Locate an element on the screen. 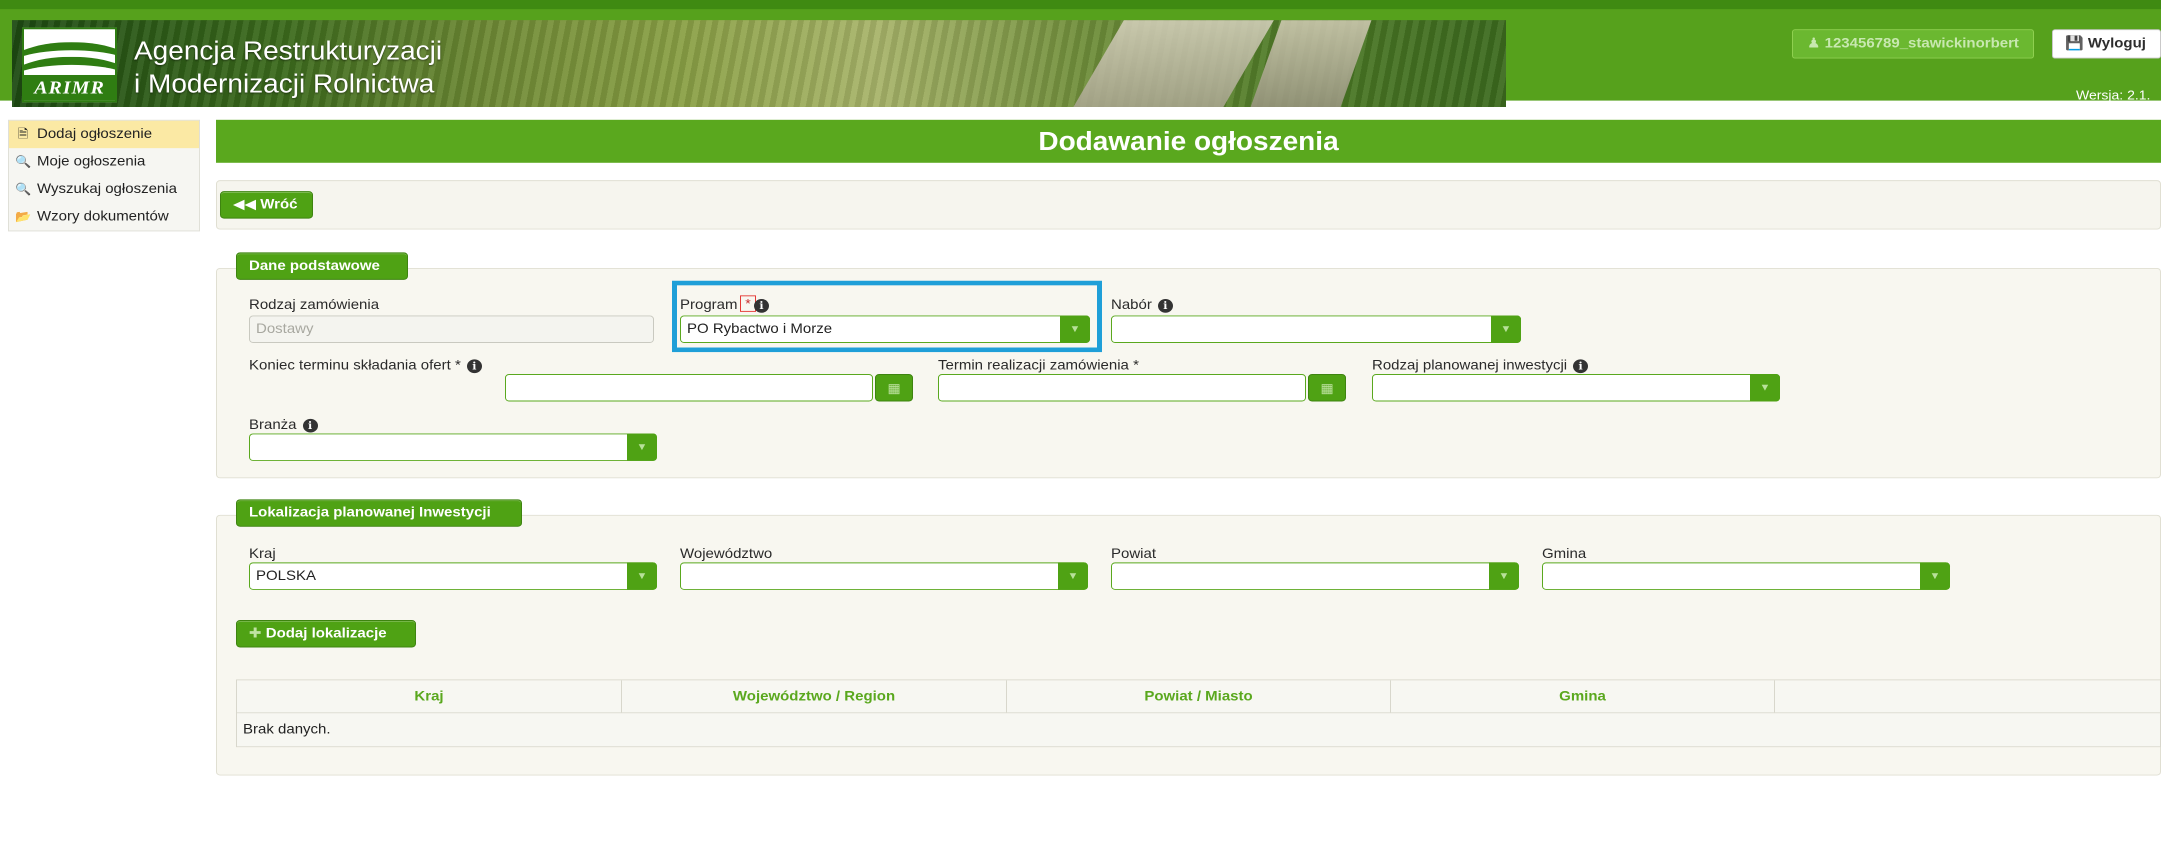  rodzaj-inwestycji-select is located at coordinates (1576, 388).